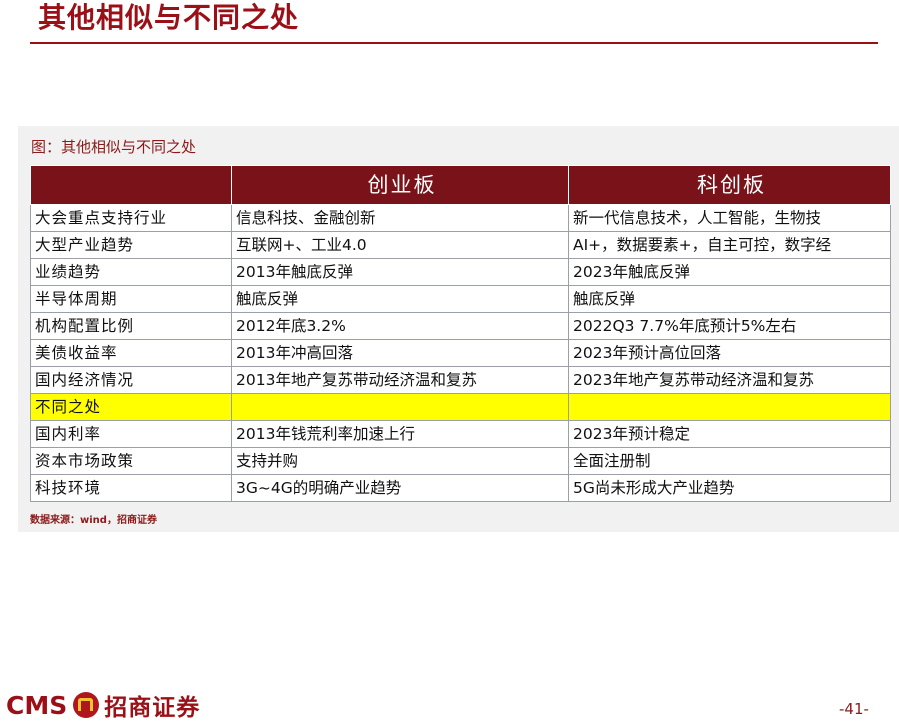 The width and height of the screenshot is (899, 725). I want to click on star-market-cell: 2023年地产复苏带动经济温和复苏, so click(729, 380).